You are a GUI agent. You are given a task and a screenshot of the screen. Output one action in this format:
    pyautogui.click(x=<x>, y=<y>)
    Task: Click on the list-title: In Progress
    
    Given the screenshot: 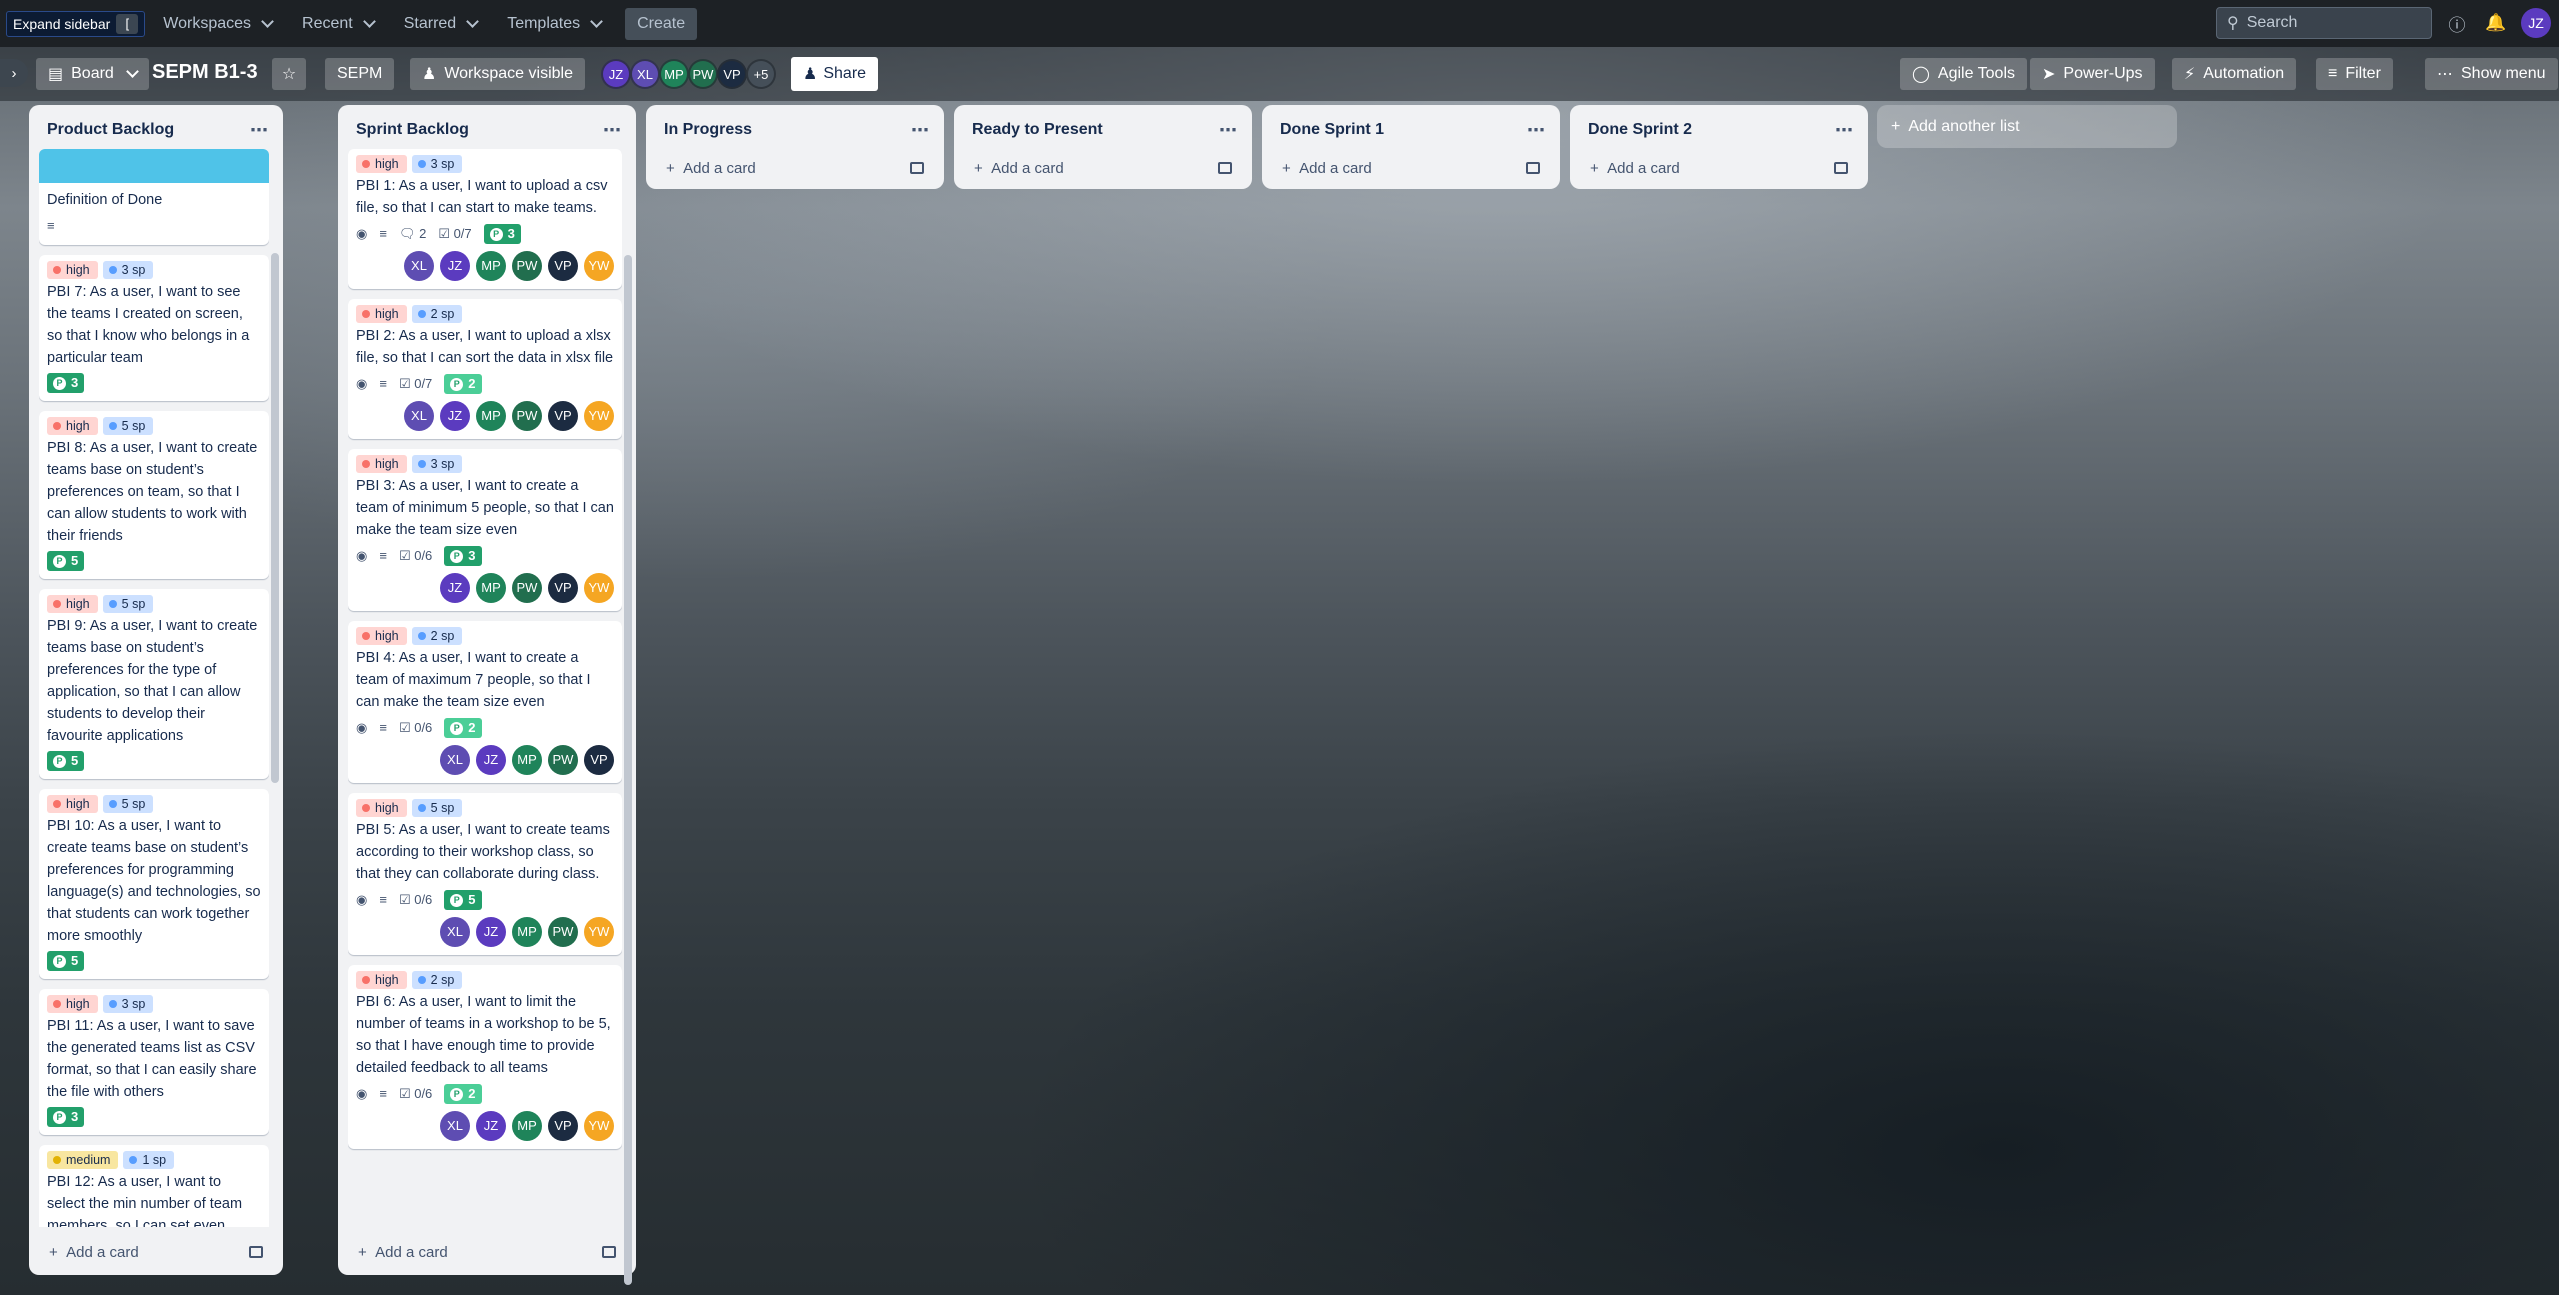 What is the action you would take?
    pyautogui.click(x=708, y=130)
    